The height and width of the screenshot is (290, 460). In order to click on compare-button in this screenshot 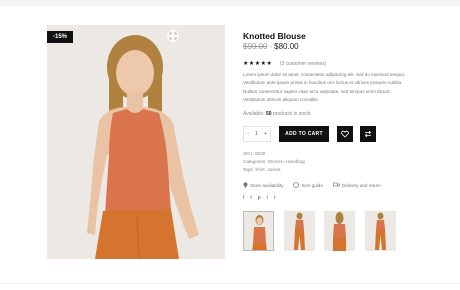, I will do `click(368, 134)`.